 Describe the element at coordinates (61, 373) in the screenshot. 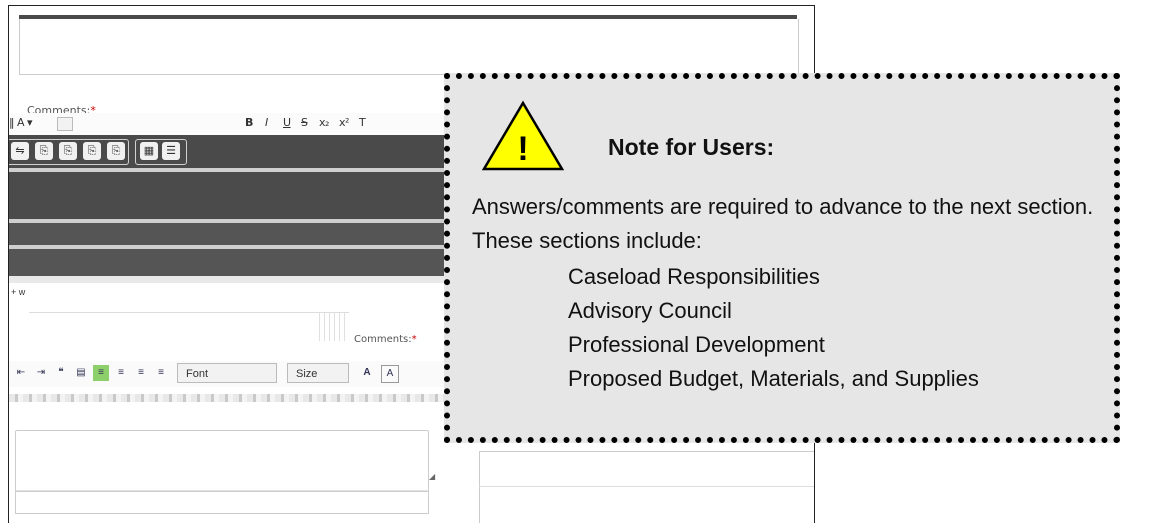

I see `blockquote-icon: ❝` at that location.